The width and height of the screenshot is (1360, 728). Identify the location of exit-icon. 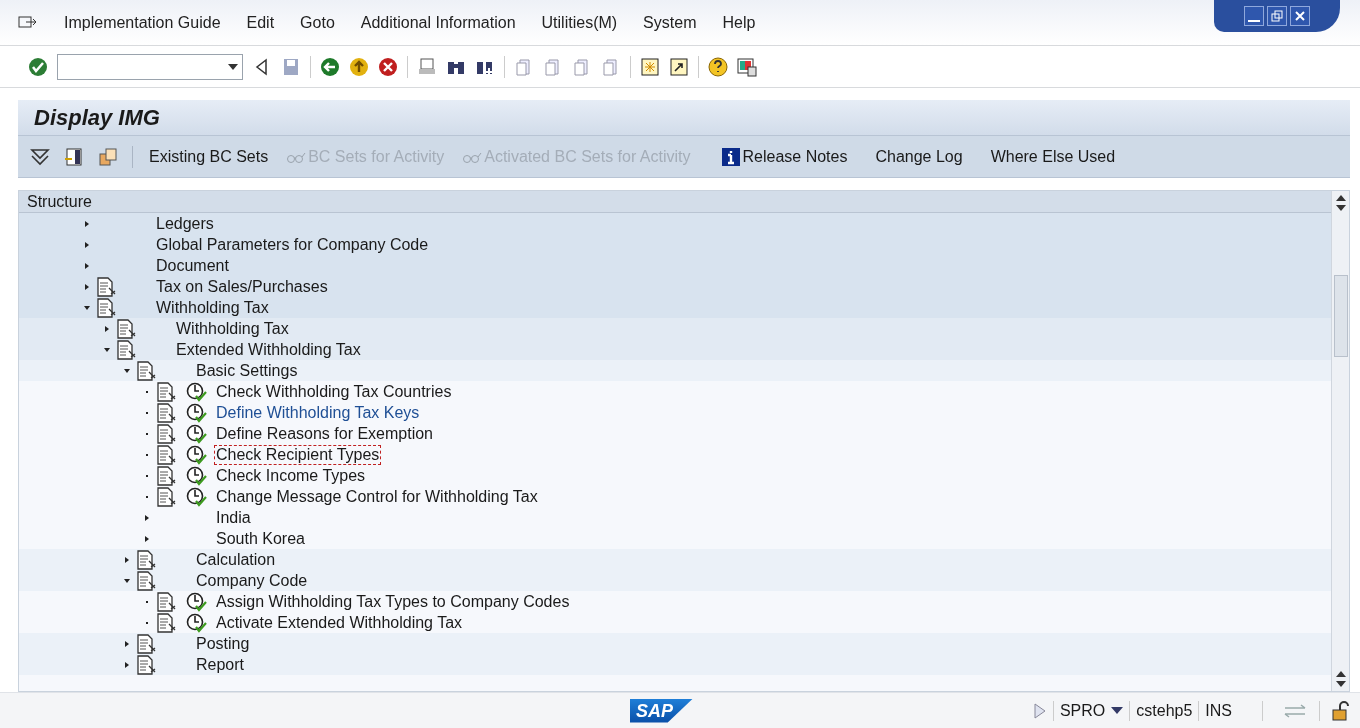
(359, 66).